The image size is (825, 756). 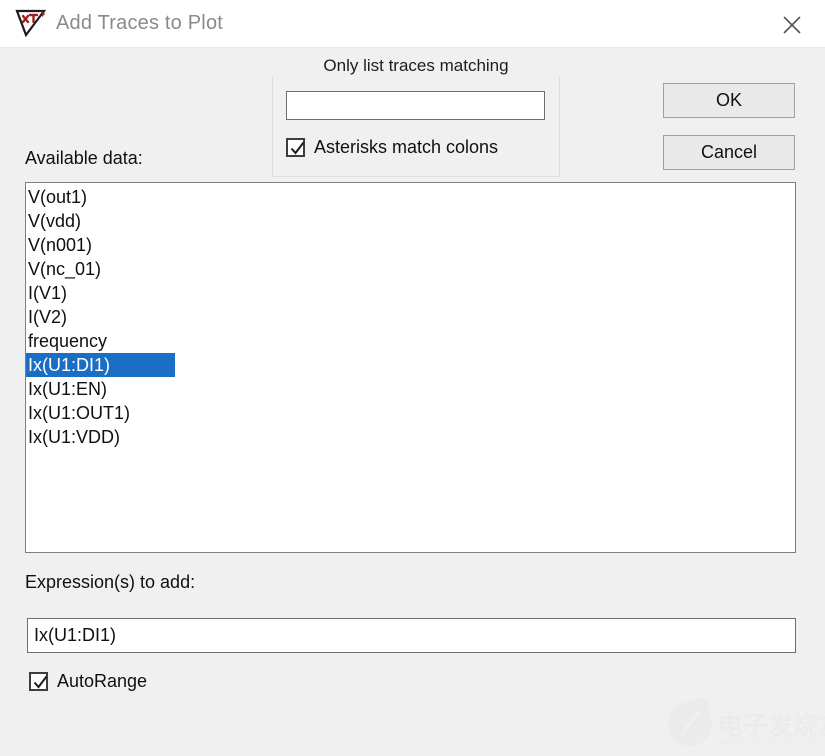 I want to click on window-title: Add Traces to Plot, so click(x=140, y=23).